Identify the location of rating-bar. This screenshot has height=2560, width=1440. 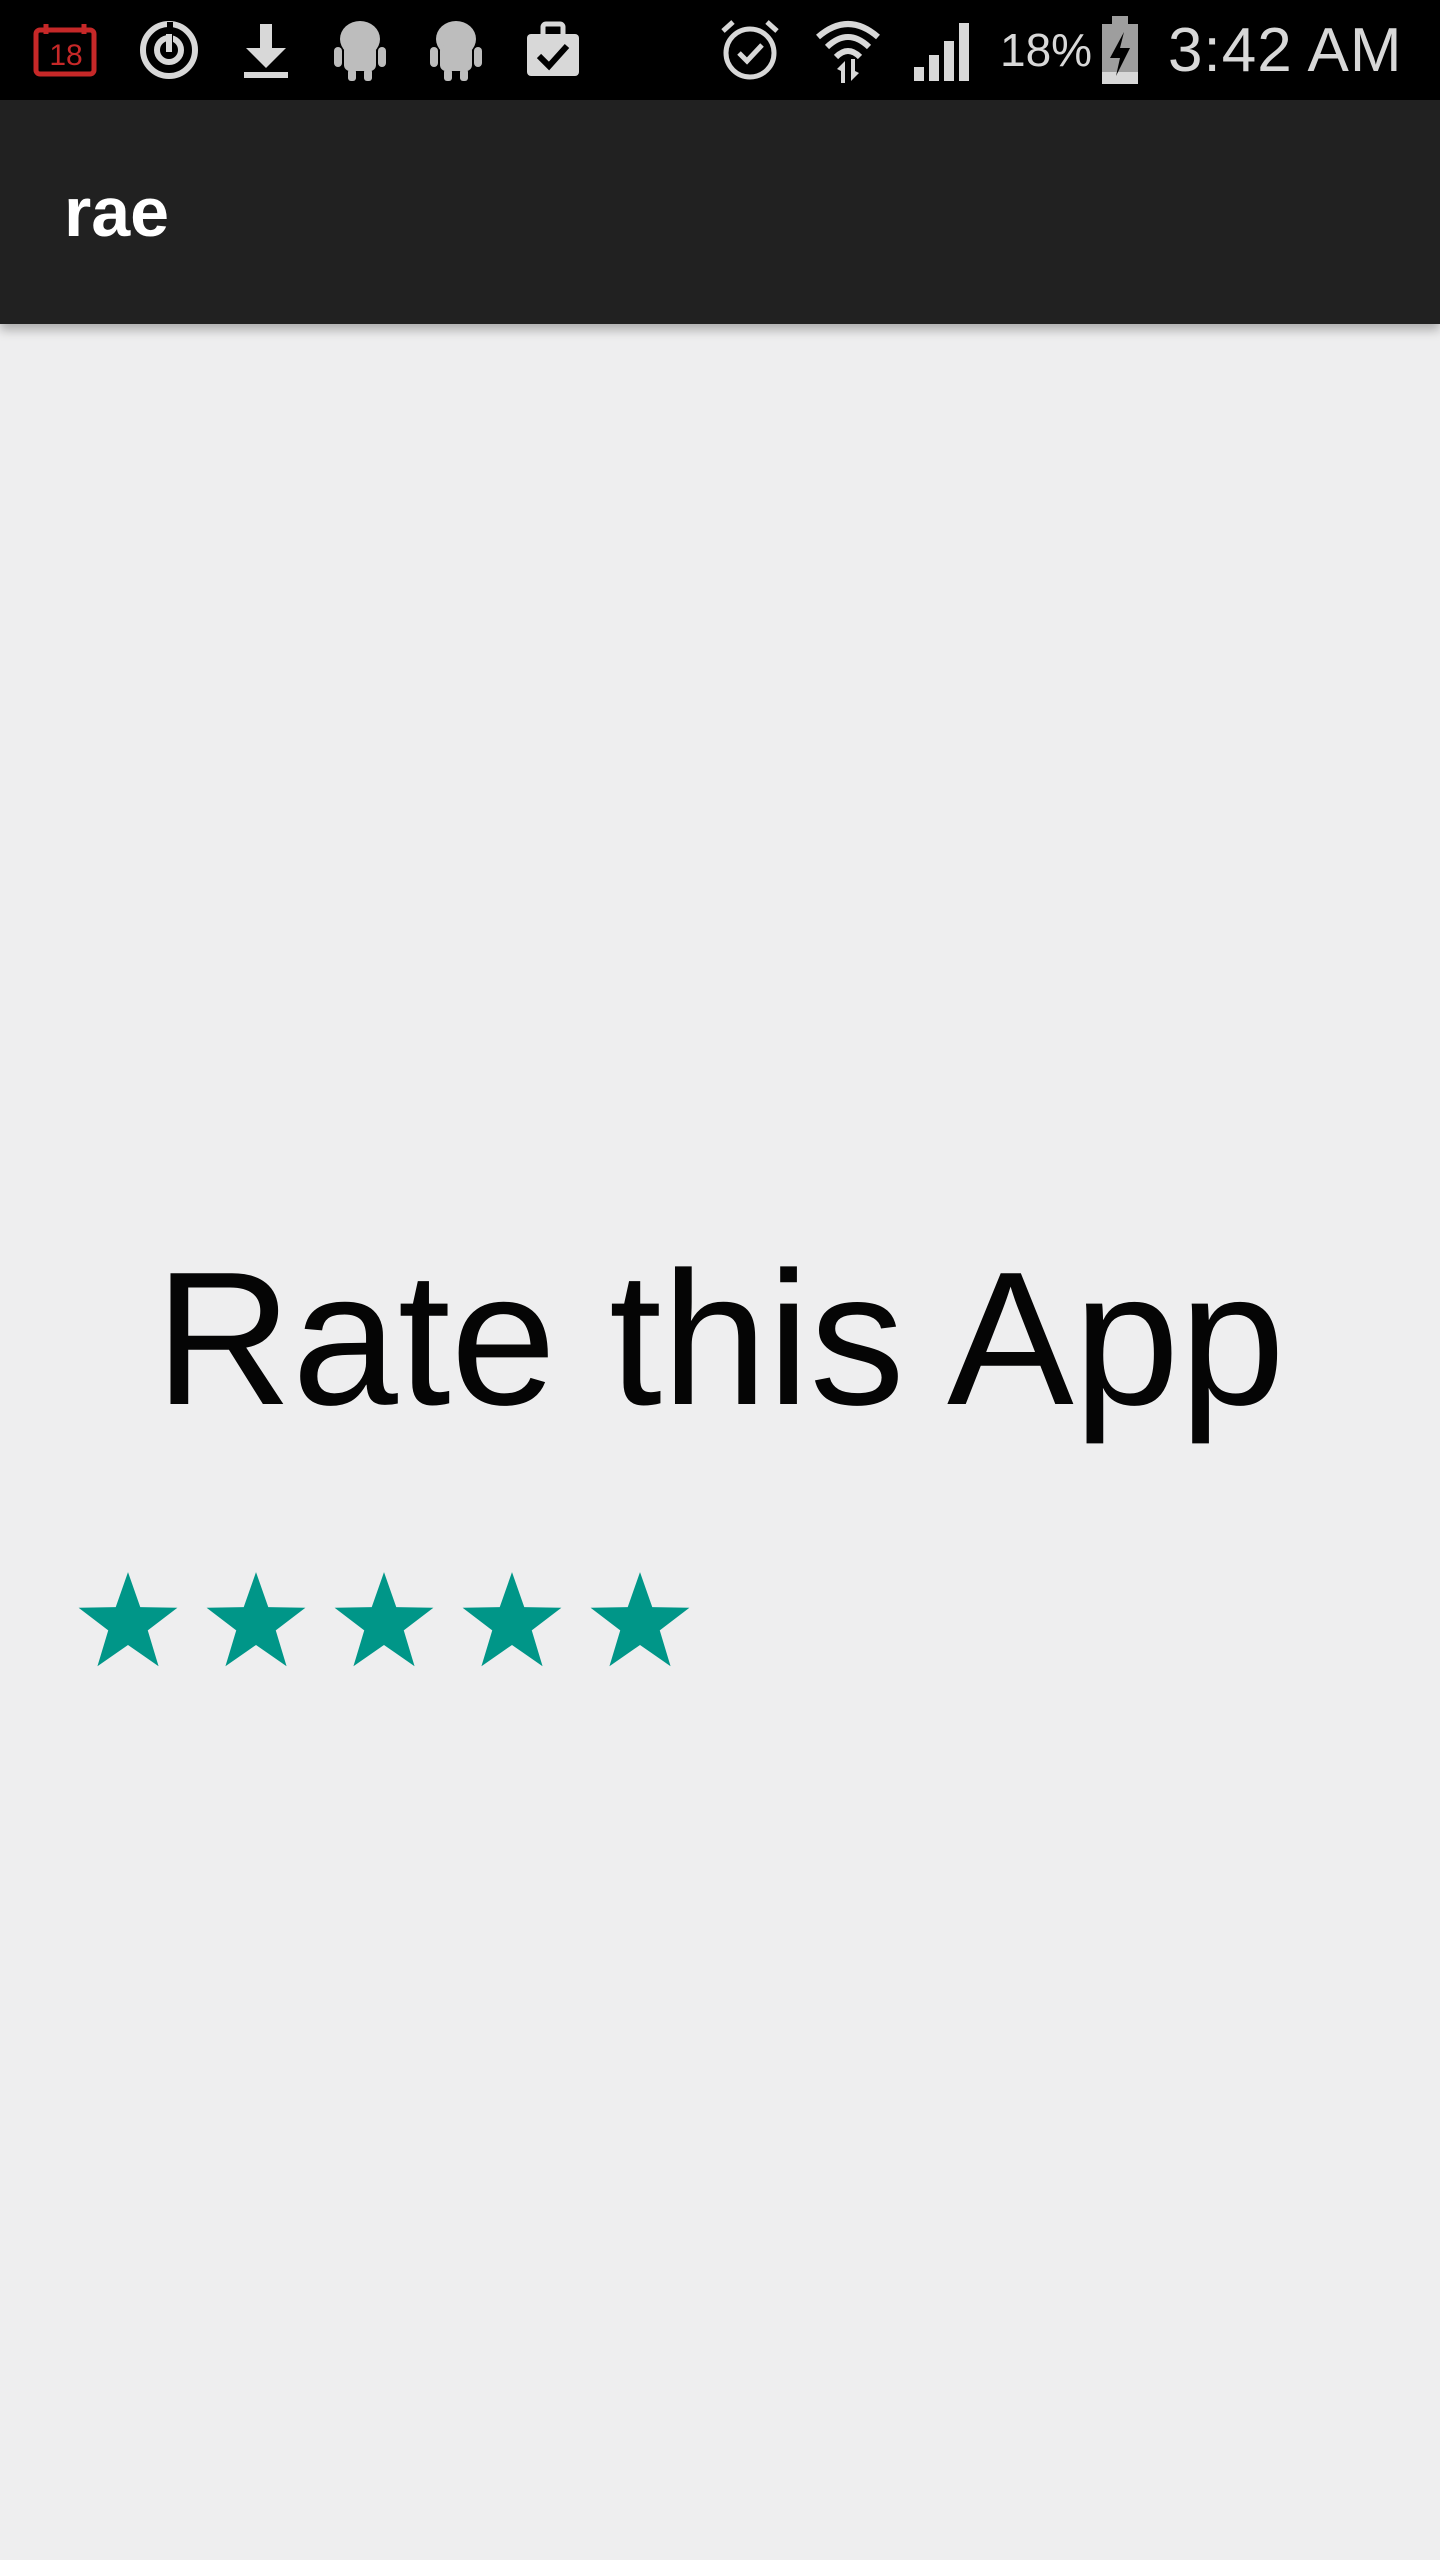
(384, 1620).